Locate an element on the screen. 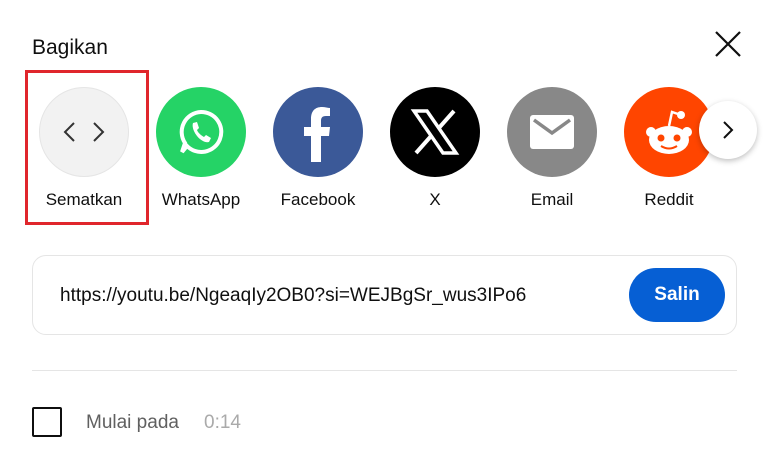 Image resolution: width=769 pixels, height=476 pixels. share-whatsapp-button: WhatsApp is located at coordinates (201, 145).